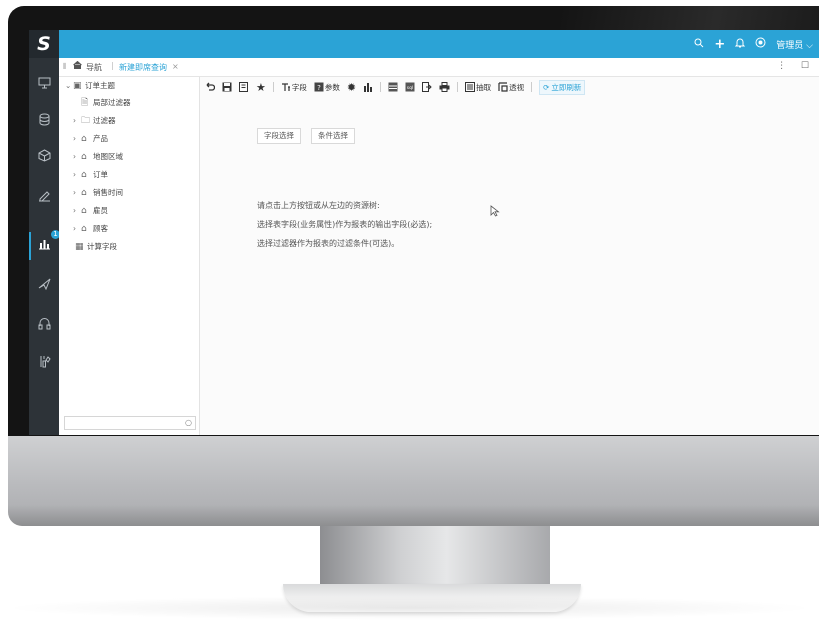  Describe the element at coordinates (30, 246) in the screenshot. I see `rail-active-indicator` at that location.